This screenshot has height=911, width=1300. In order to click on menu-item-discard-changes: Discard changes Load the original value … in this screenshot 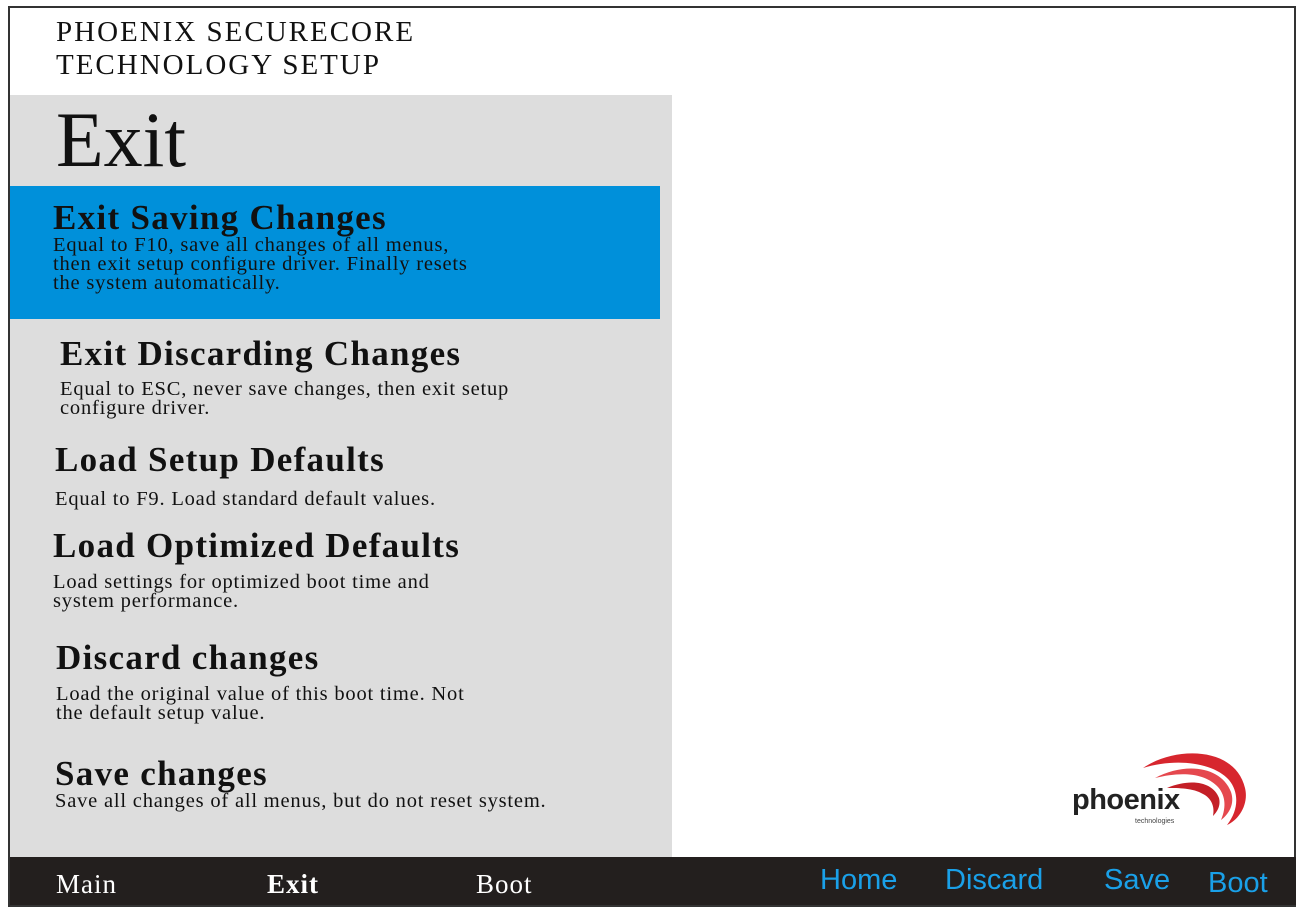, I will do `click(335, 688)`.